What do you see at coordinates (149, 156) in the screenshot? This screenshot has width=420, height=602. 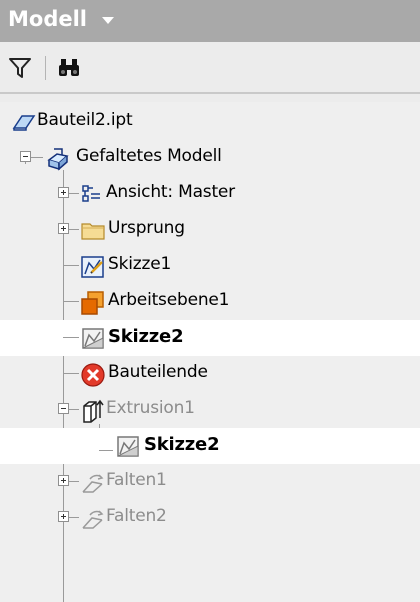 I see `tree-item-label: Gefaltetes Modell` at bounding box center [149, 156].